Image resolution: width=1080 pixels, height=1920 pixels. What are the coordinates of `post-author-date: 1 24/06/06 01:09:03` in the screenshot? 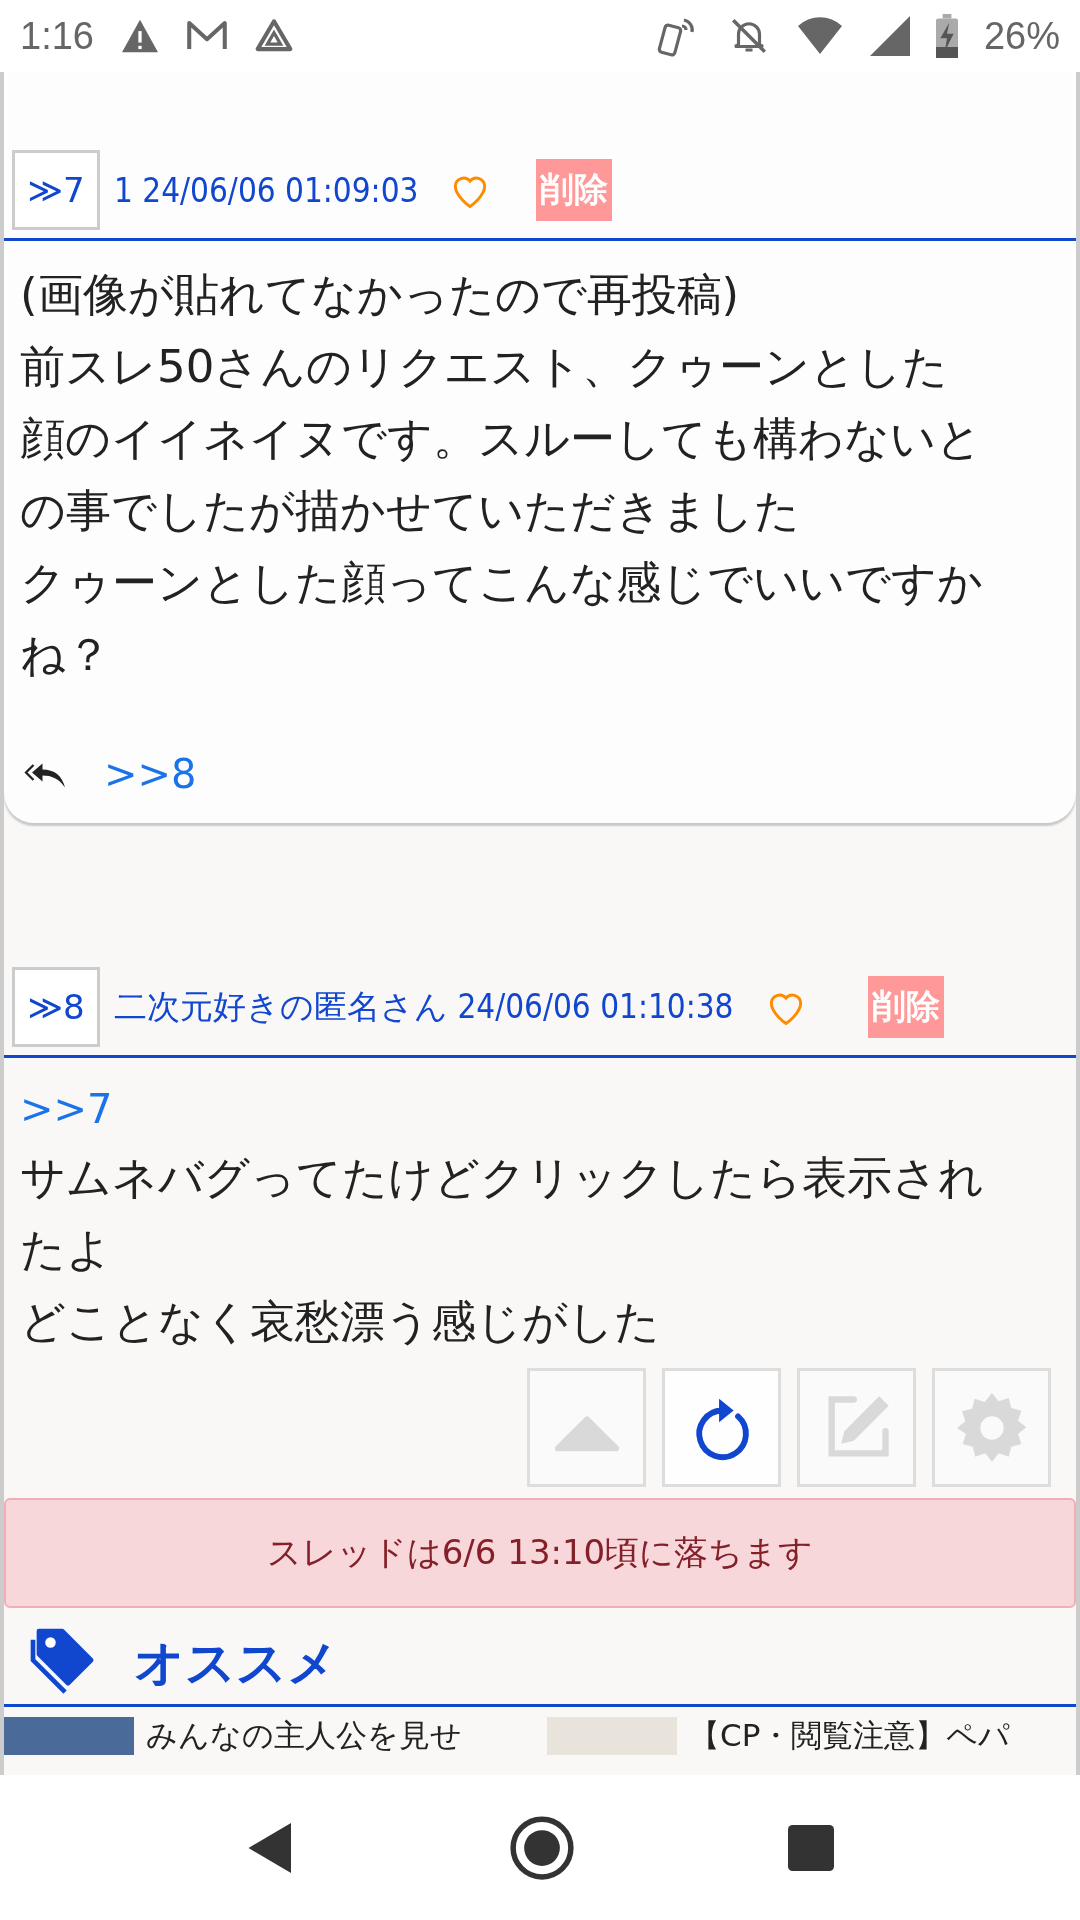 It's located at (266, 190).